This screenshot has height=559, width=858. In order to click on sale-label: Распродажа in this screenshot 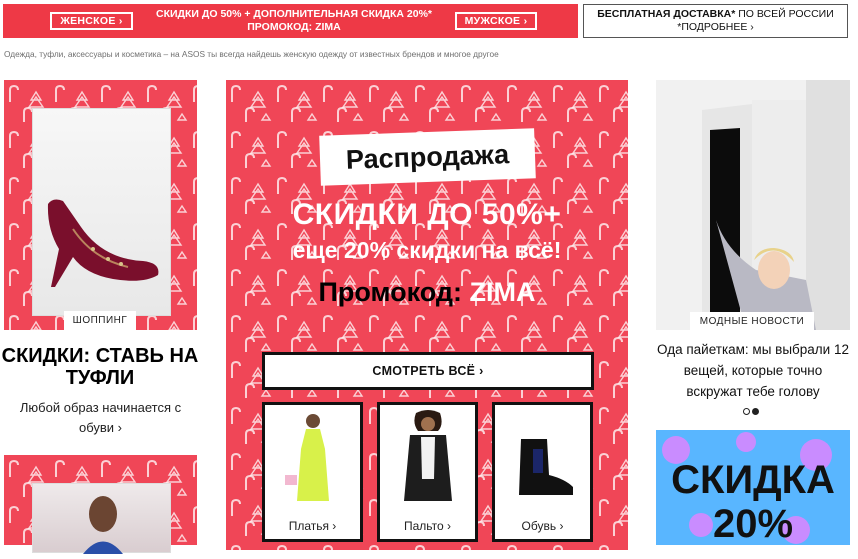, I will do `click(427, 157)`.